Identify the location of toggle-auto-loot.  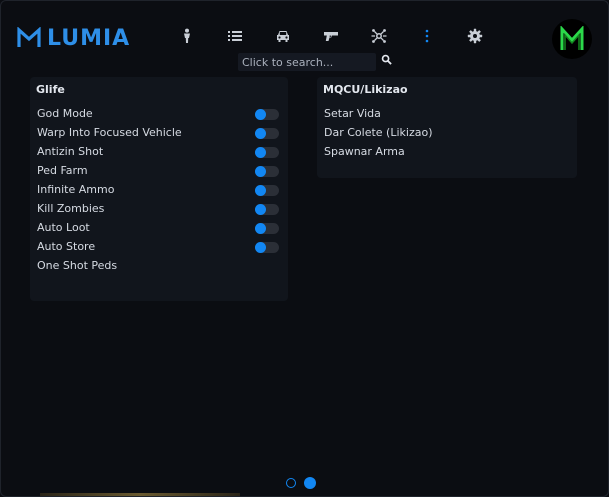
(267, 228).